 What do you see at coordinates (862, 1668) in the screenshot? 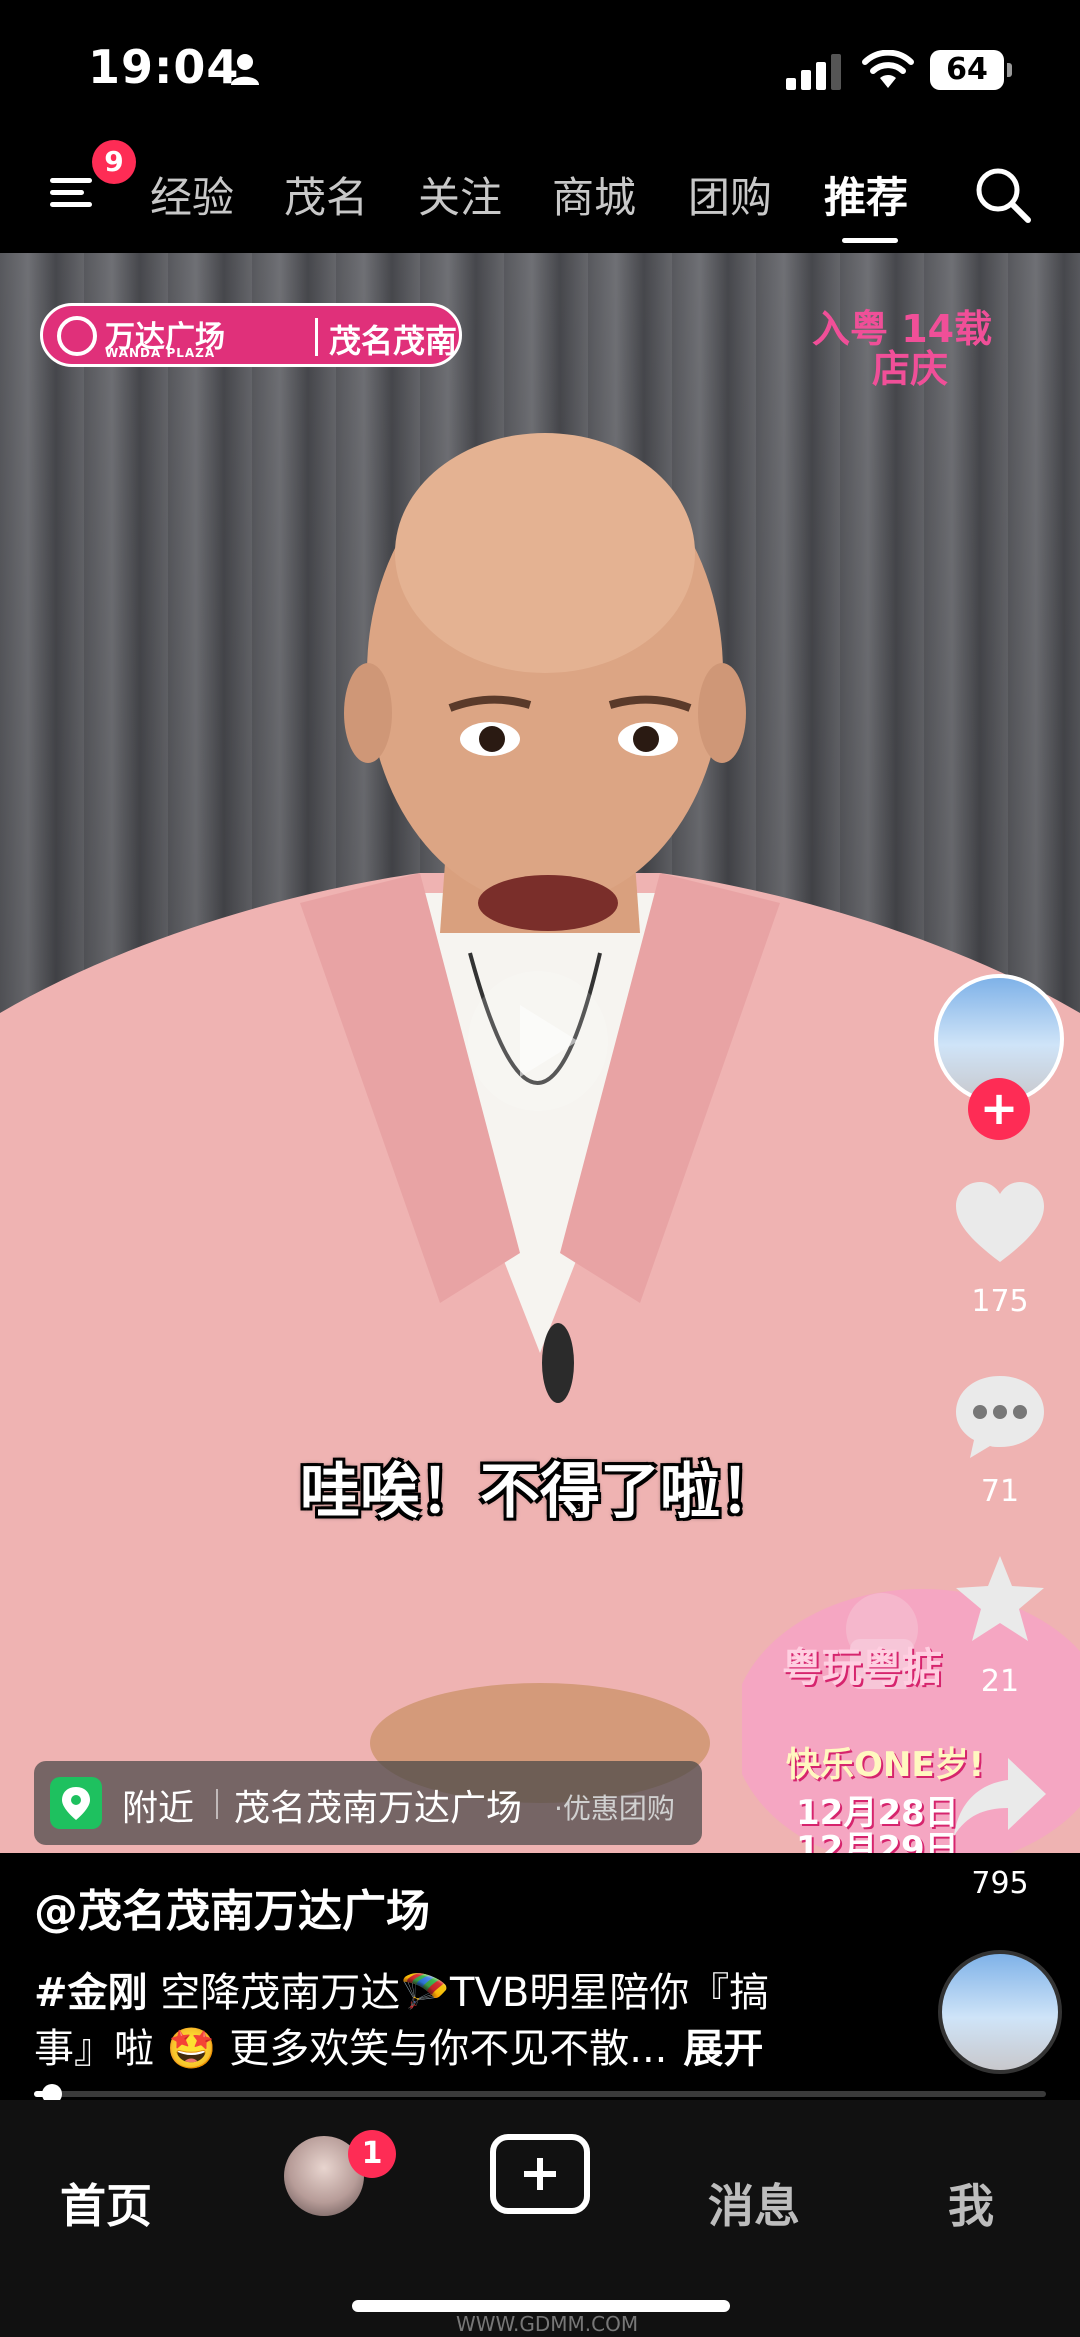
I see `promo-title: 粤玩粤掂` at bounding box center [862, 1668].